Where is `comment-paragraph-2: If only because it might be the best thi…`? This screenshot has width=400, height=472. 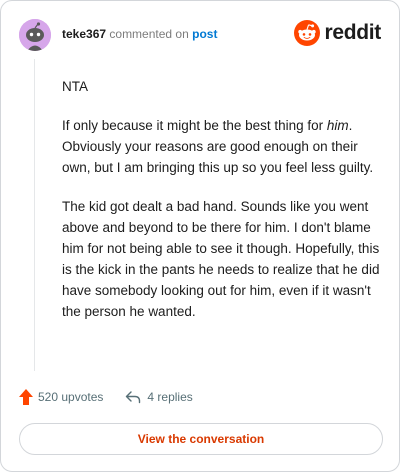
comment-paragraph-2: If only because it might be the best thi… is located at coordinates (221, 146).